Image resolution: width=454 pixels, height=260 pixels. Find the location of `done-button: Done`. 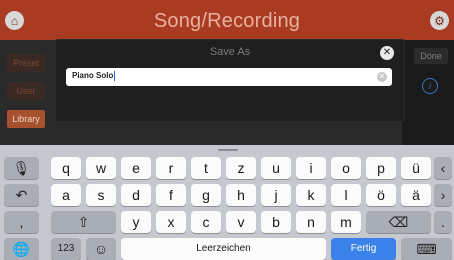

done-button: Done is located at coordinates (431, 56).